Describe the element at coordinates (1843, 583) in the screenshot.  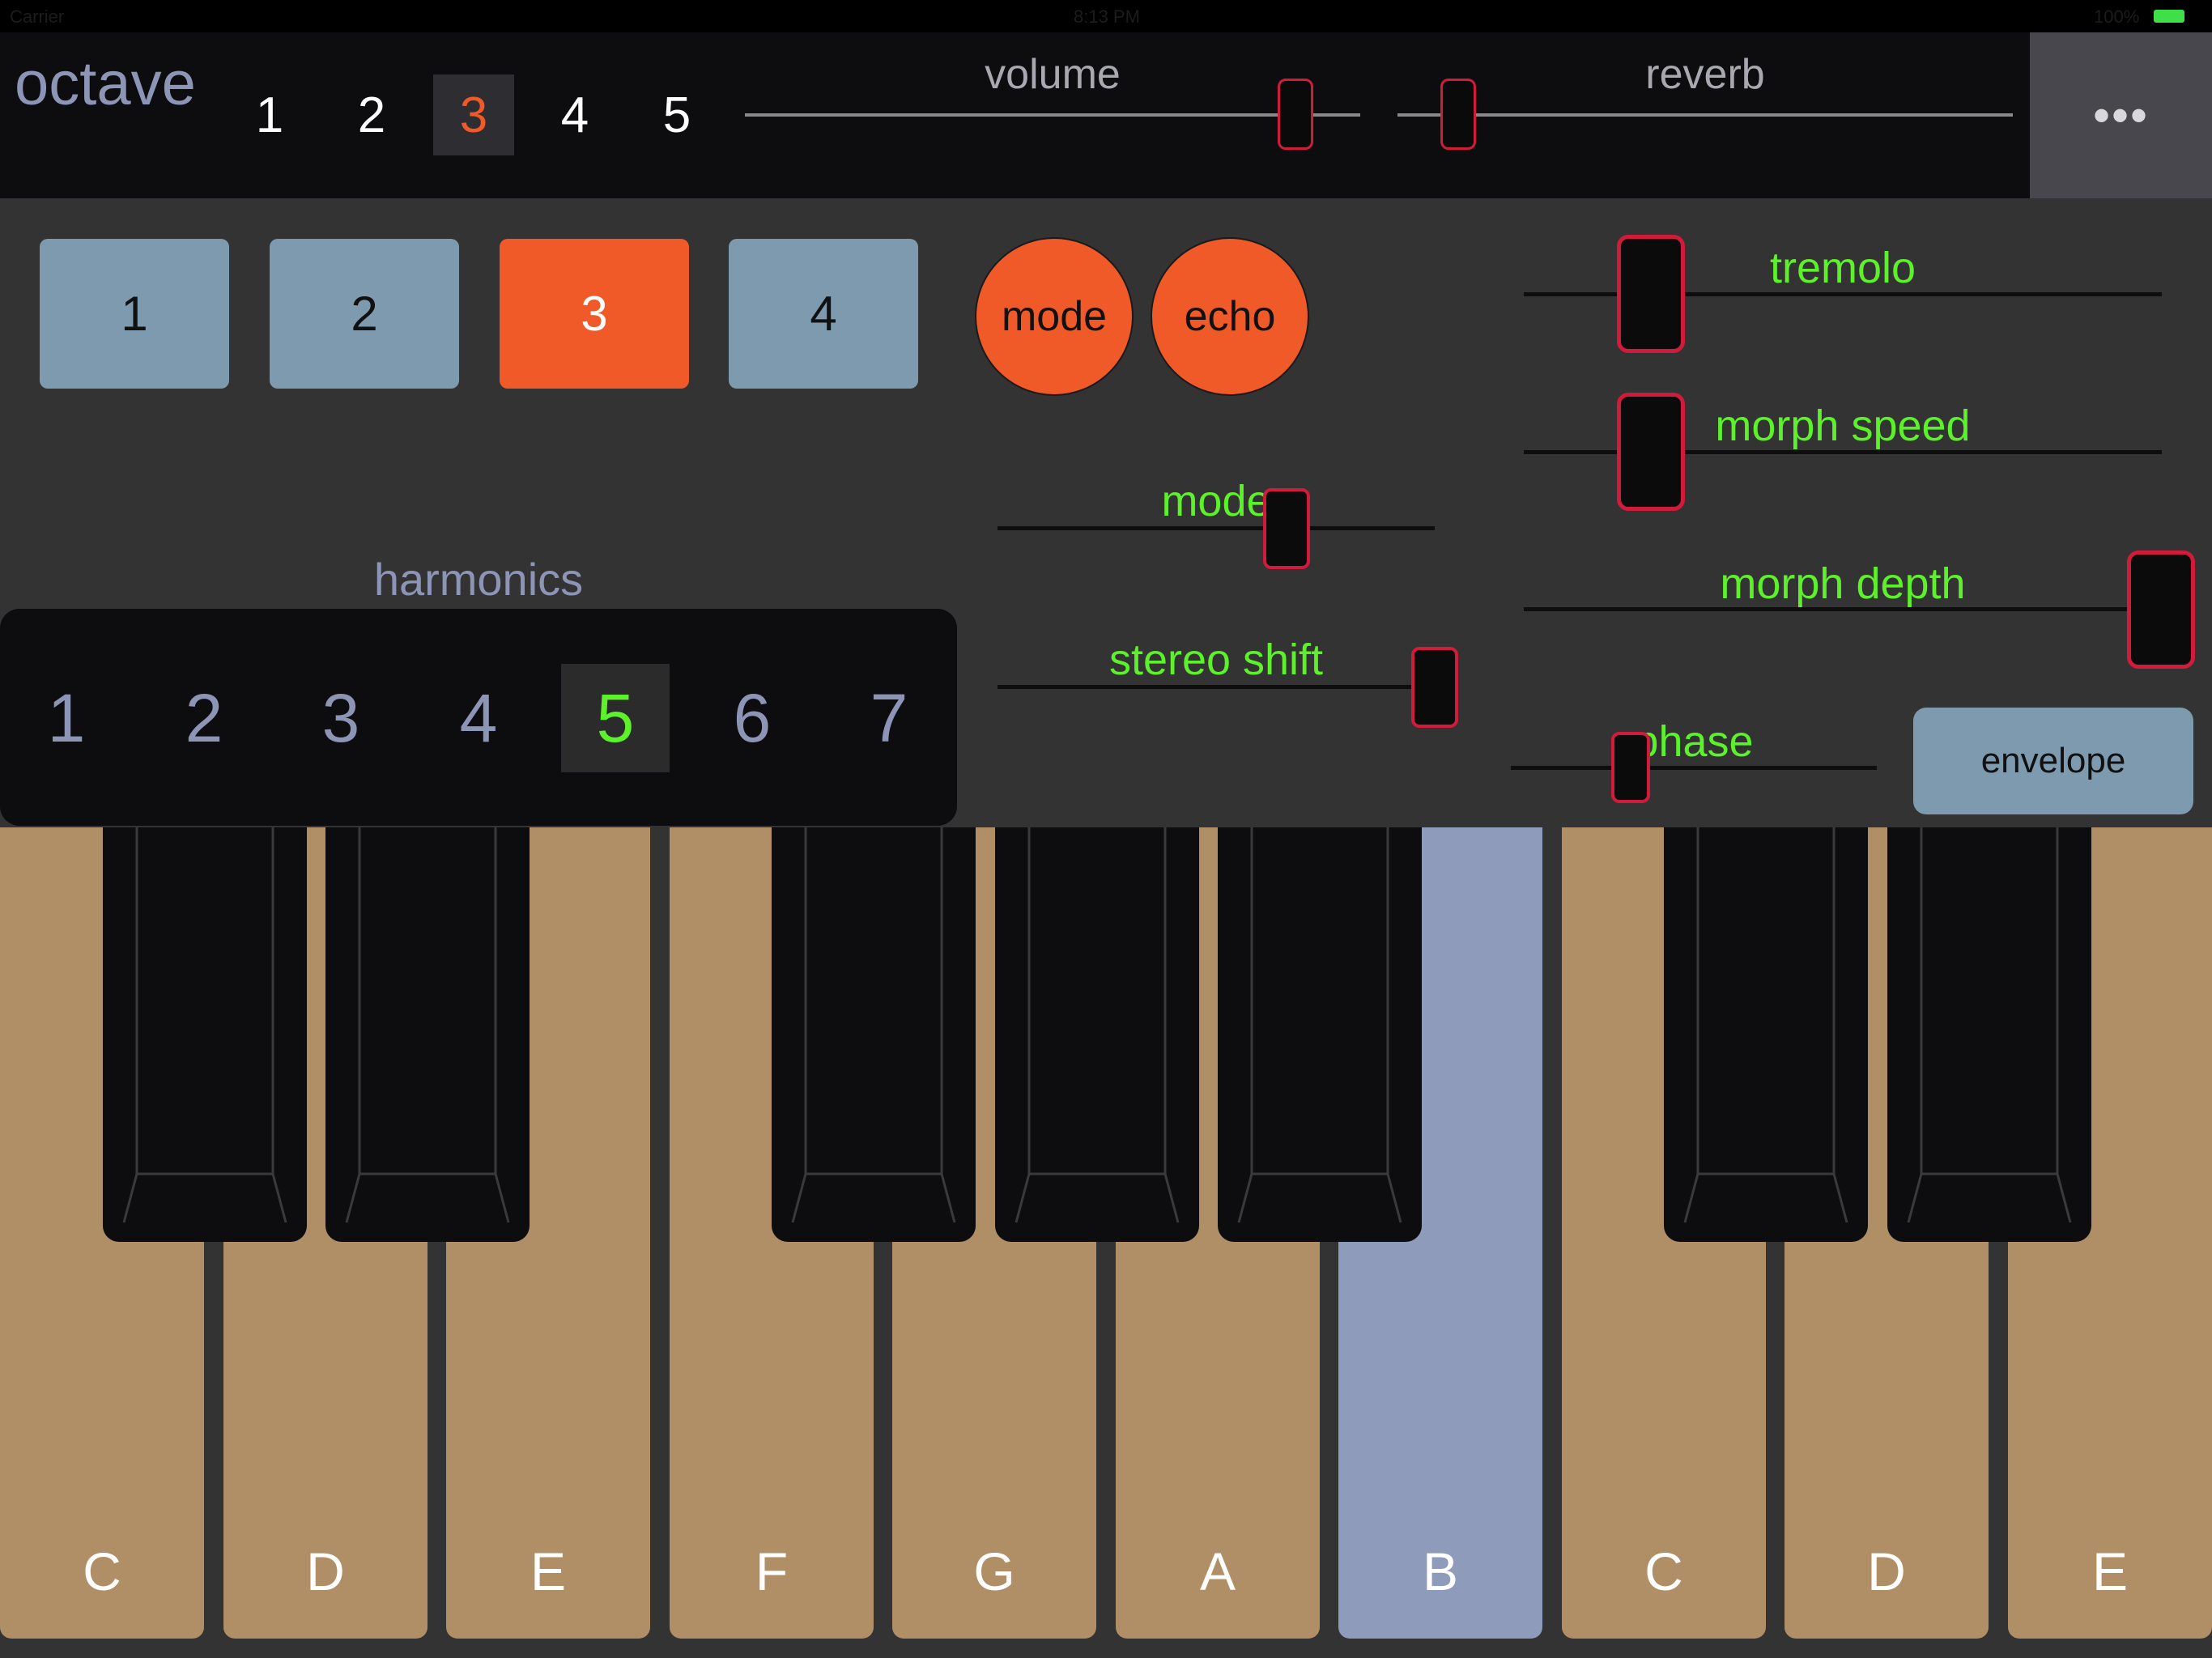
I see `morph-depth-label: morph depth` at that location.